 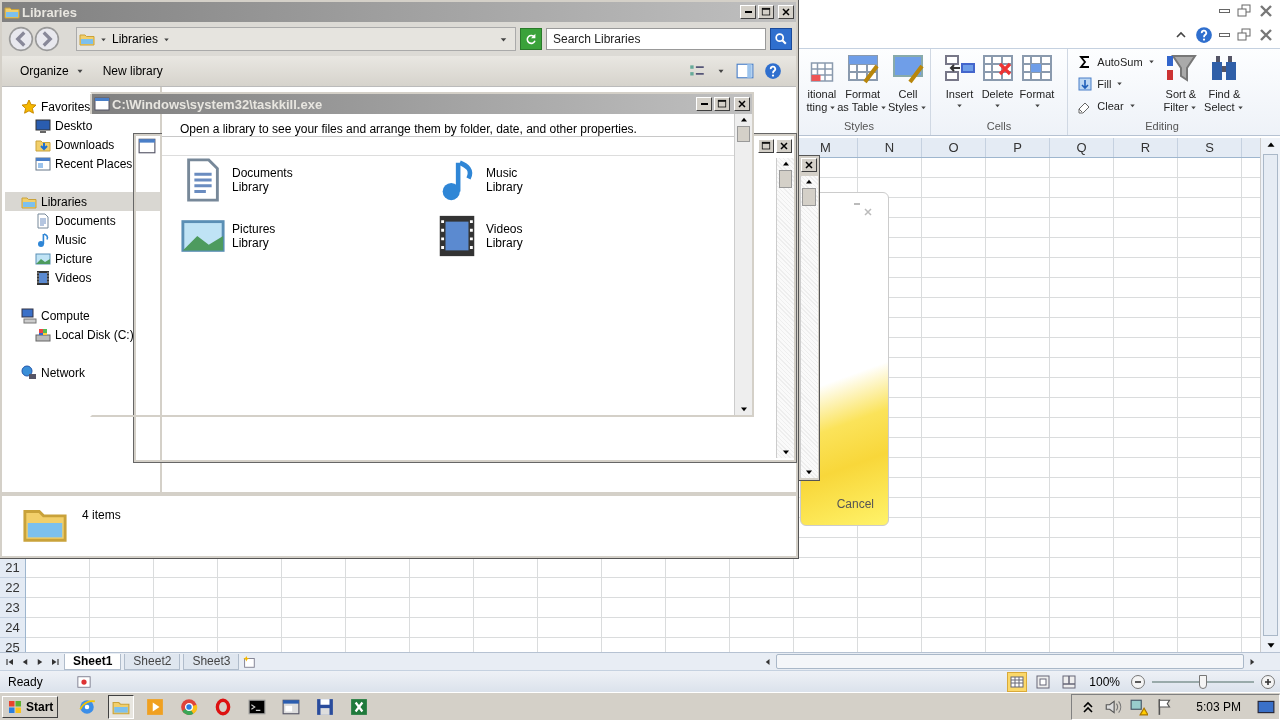 I want to click on ribbon-button: Format as Table, so click(x=863, y=85).